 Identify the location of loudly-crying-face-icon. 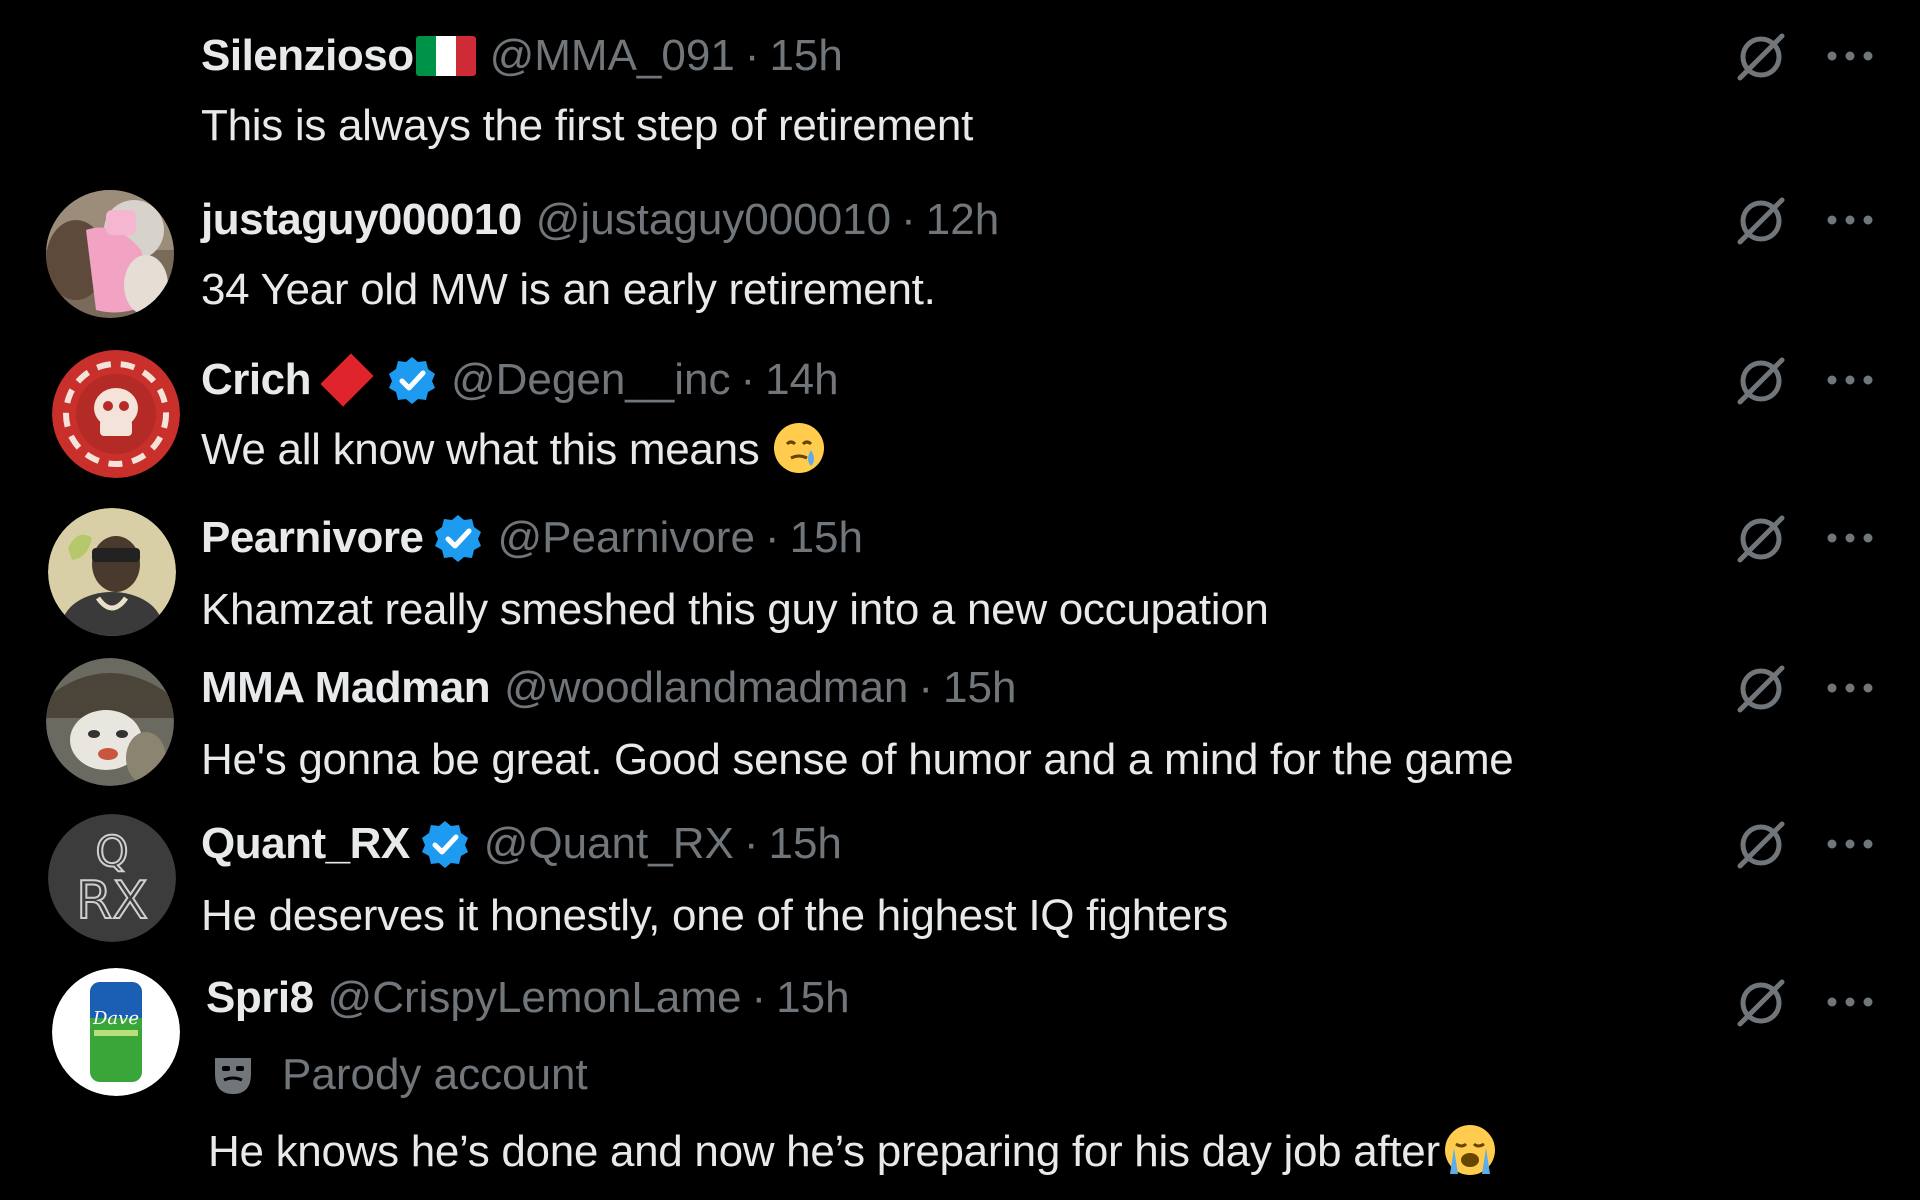
(1470, 1150).